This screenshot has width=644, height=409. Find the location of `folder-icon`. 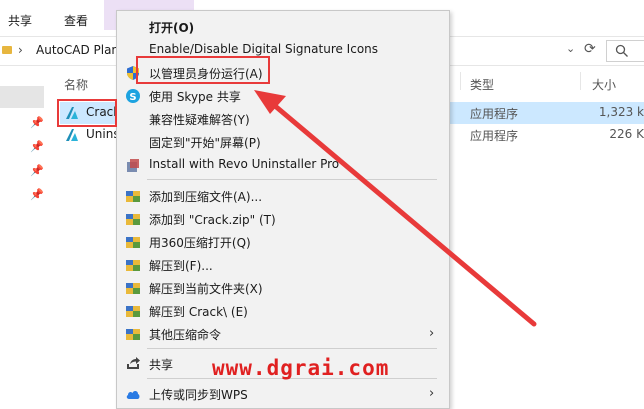

folder-icon is located at coordinates (7, 50).